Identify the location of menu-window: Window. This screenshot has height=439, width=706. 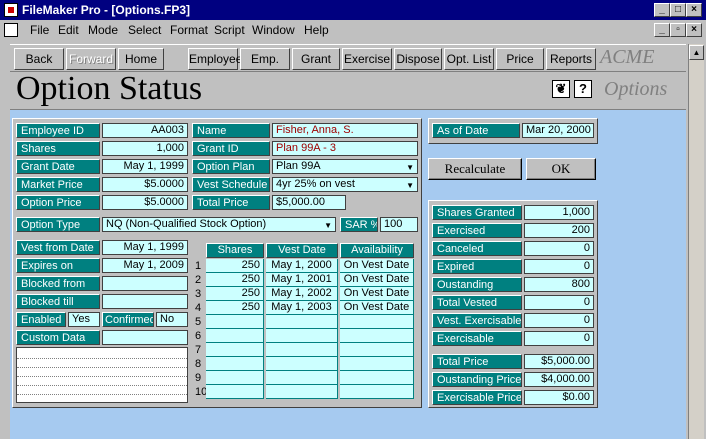
(273, 30).